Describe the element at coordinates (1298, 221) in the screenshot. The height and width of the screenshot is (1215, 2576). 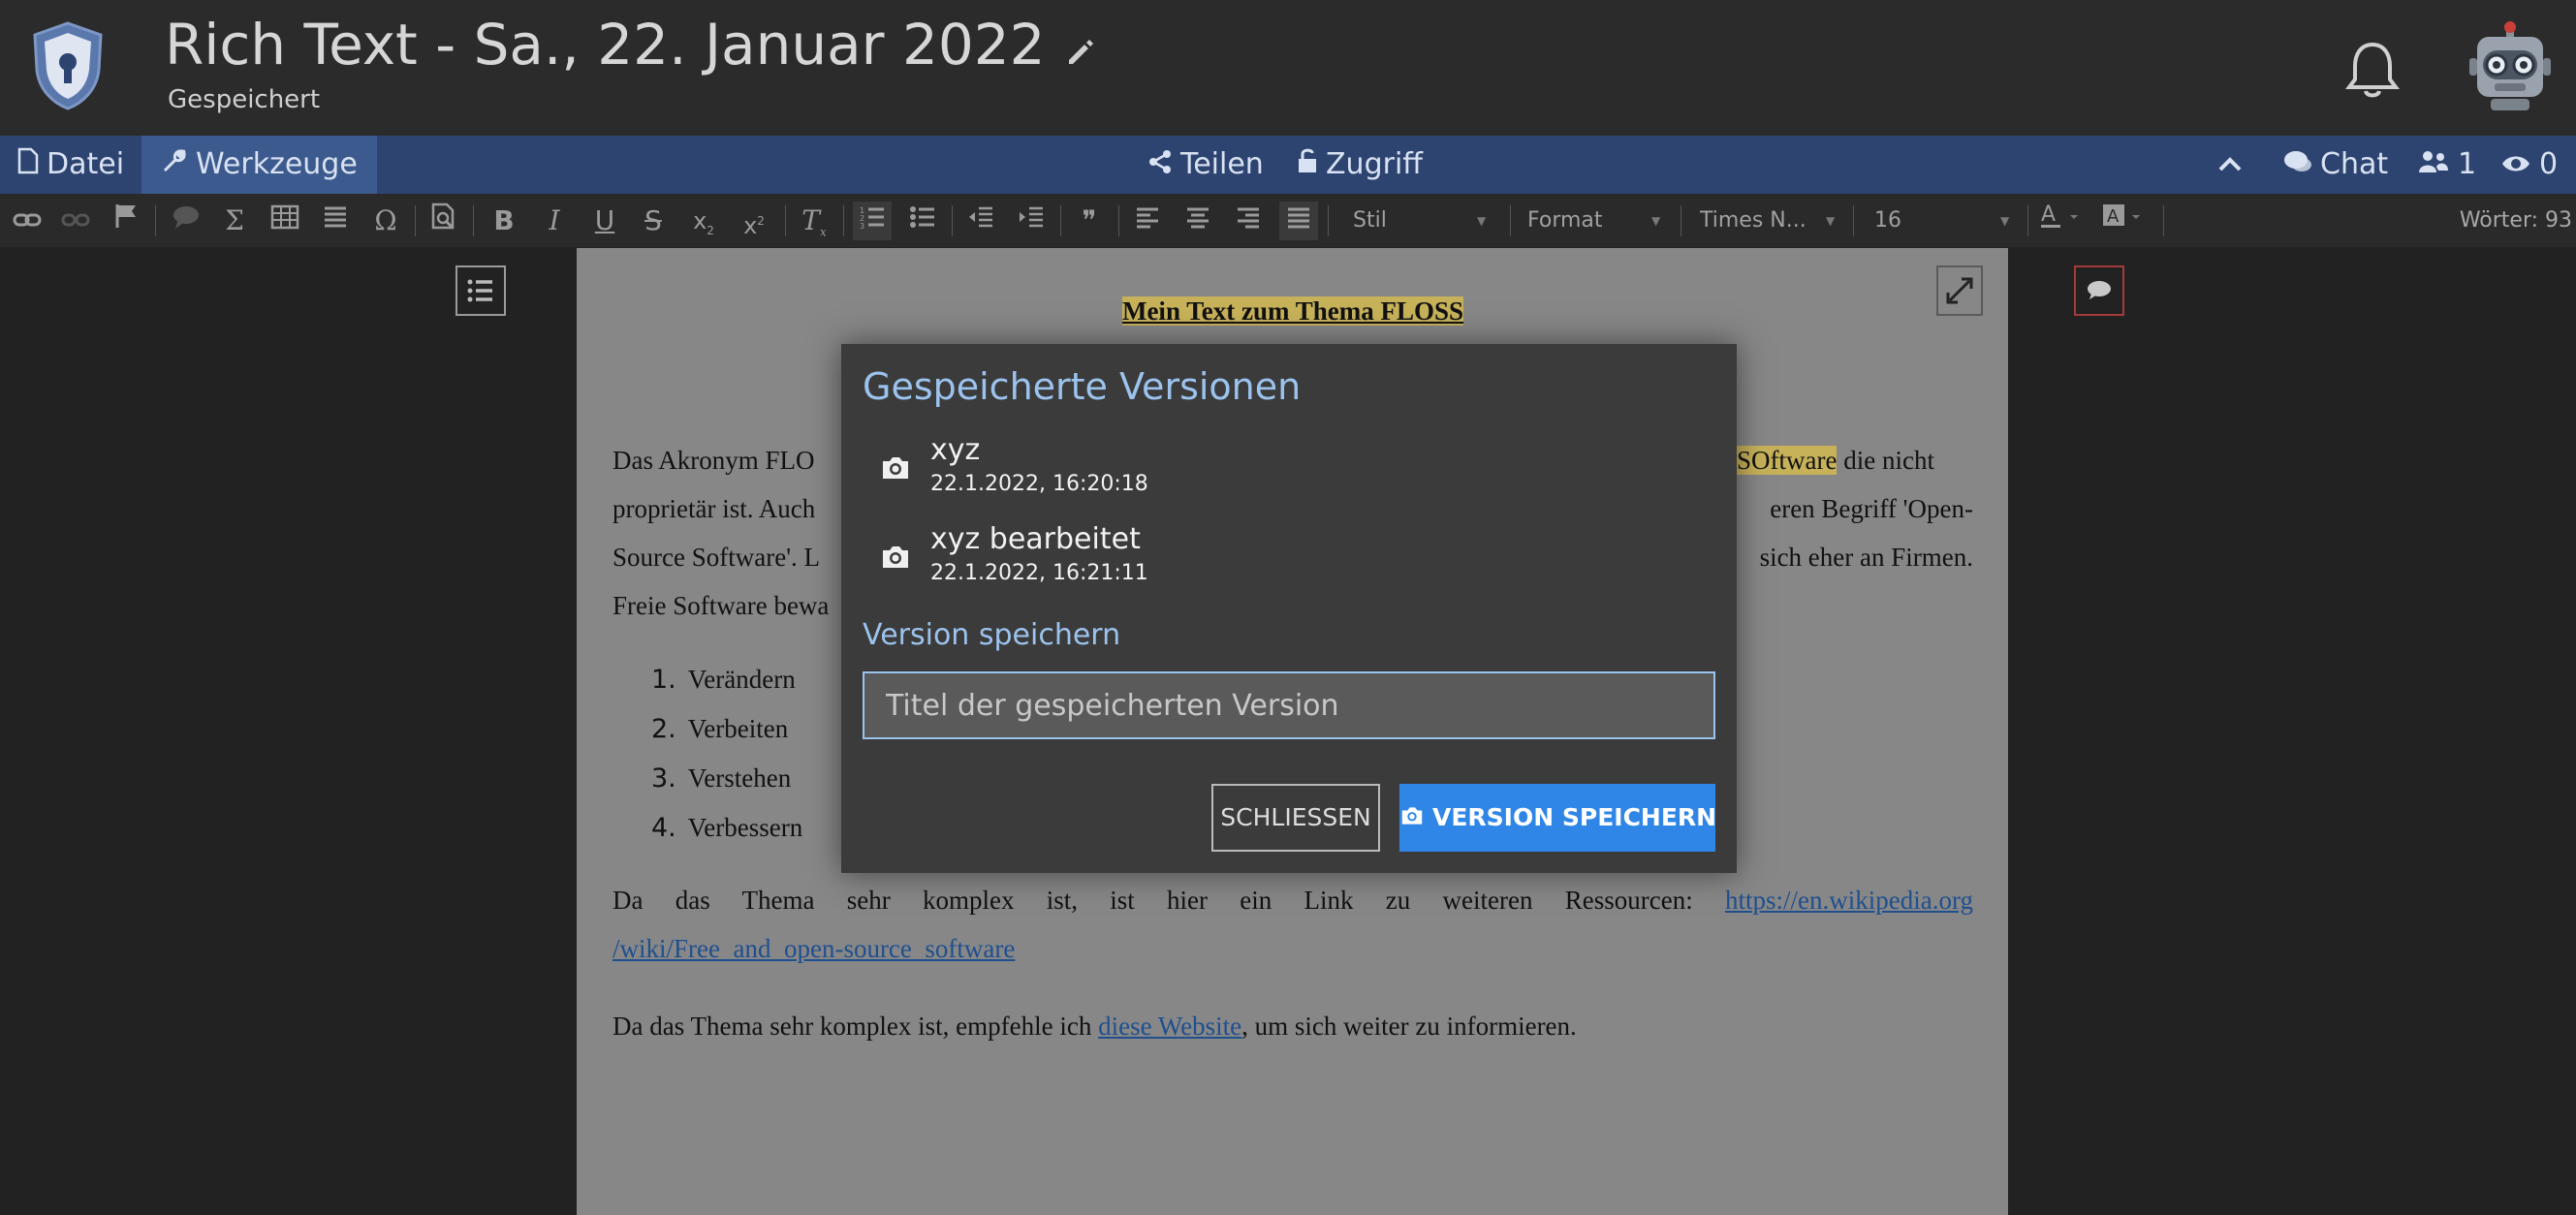
I see `align-justify-icon` at that location.